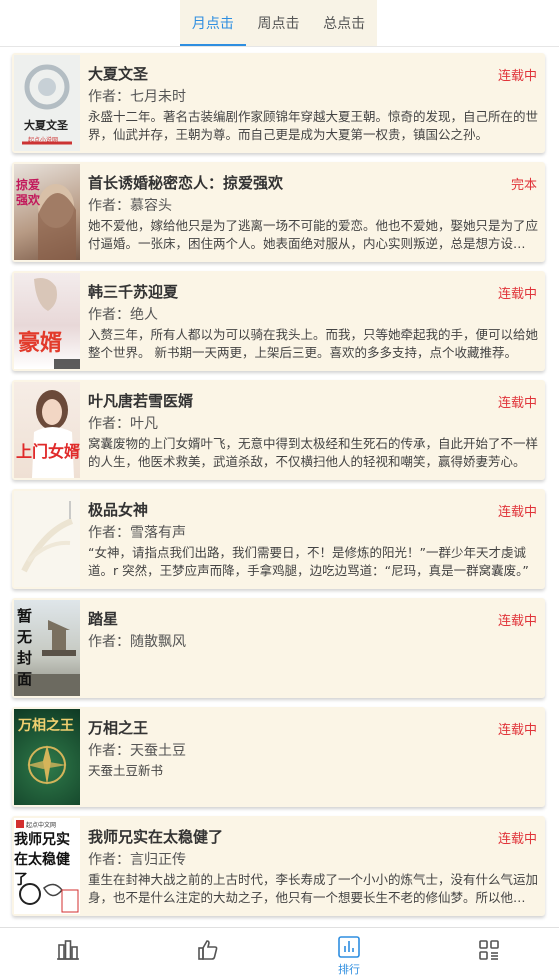 This screenshot has height=978, width=559. What do you see at coordinates (47, 321) in the screenshot?
I see `book-cover: 豪婿` at bounding box center [47, 321].